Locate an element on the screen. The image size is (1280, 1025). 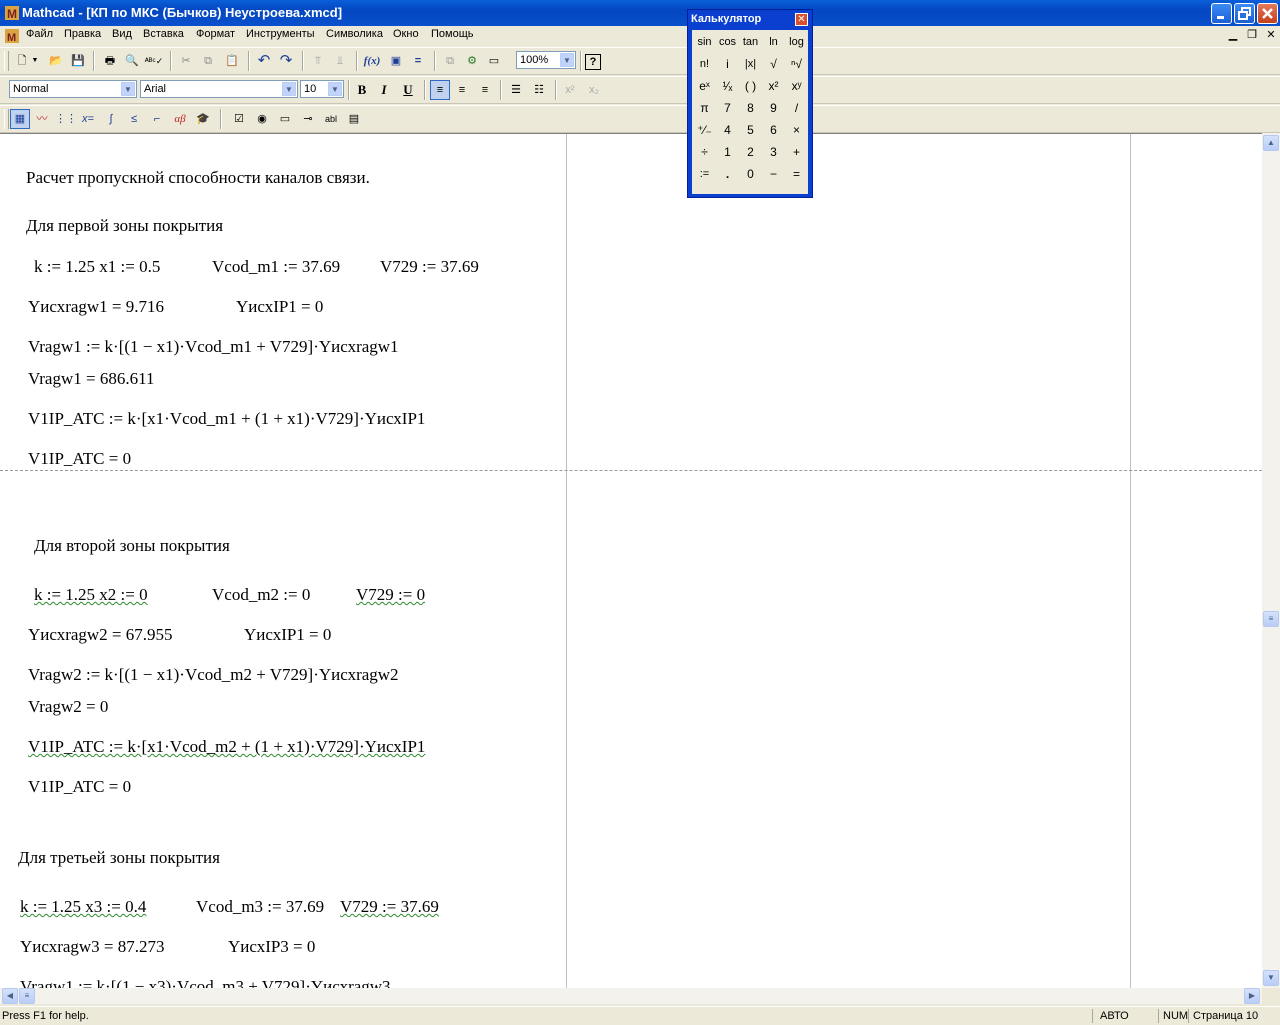
mathcad-app-icon: M is located at coordinates (12, 13).